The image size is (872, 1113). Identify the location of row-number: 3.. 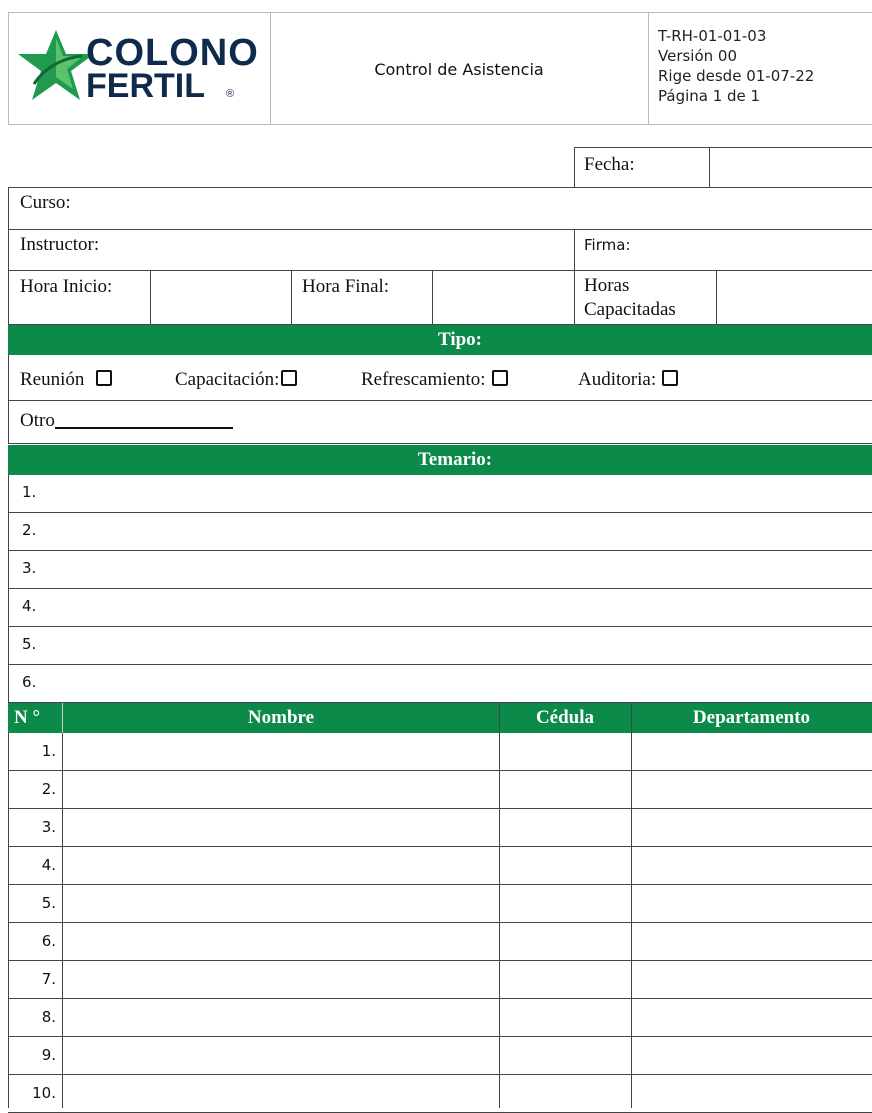
(48, 827).